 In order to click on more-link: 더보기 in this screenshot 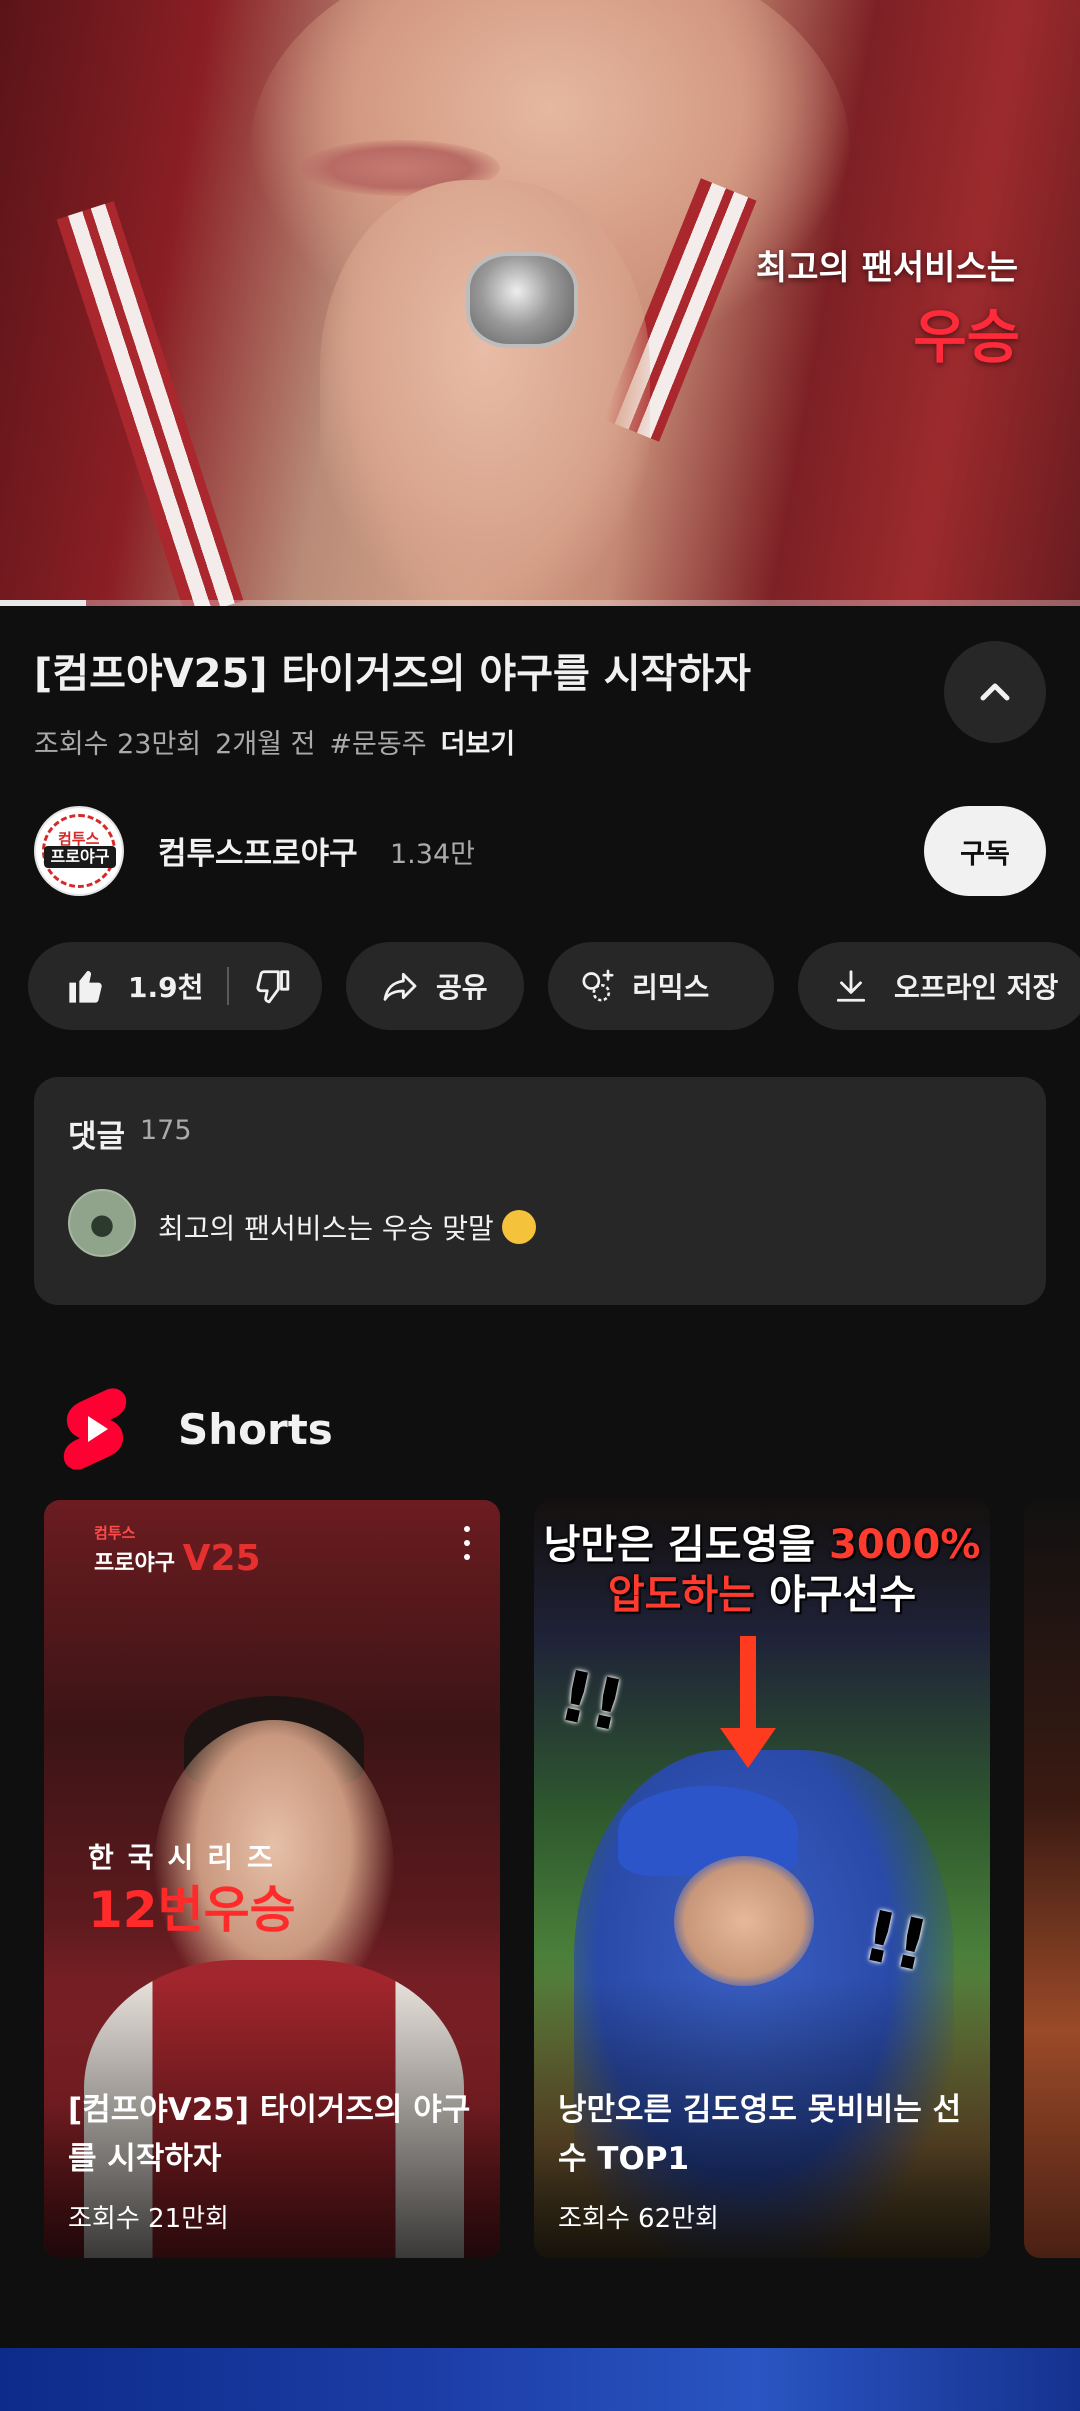, I will do `click(478, 741)`.